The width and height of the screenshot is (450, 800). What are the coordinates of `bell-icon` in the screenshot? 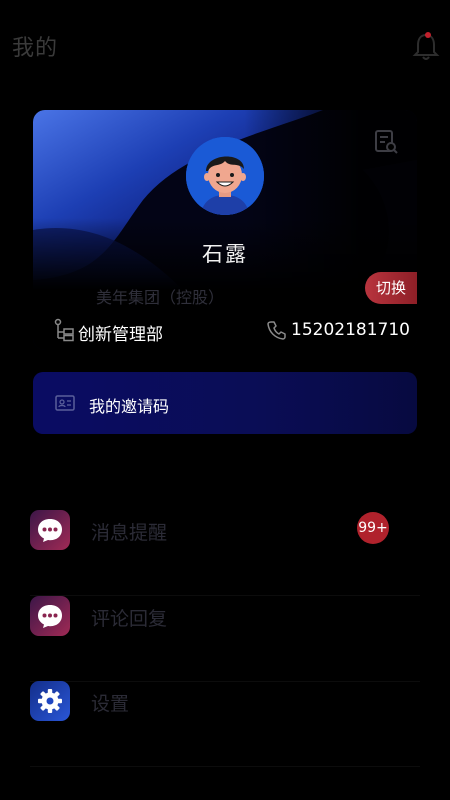 It's located at (426, 46).